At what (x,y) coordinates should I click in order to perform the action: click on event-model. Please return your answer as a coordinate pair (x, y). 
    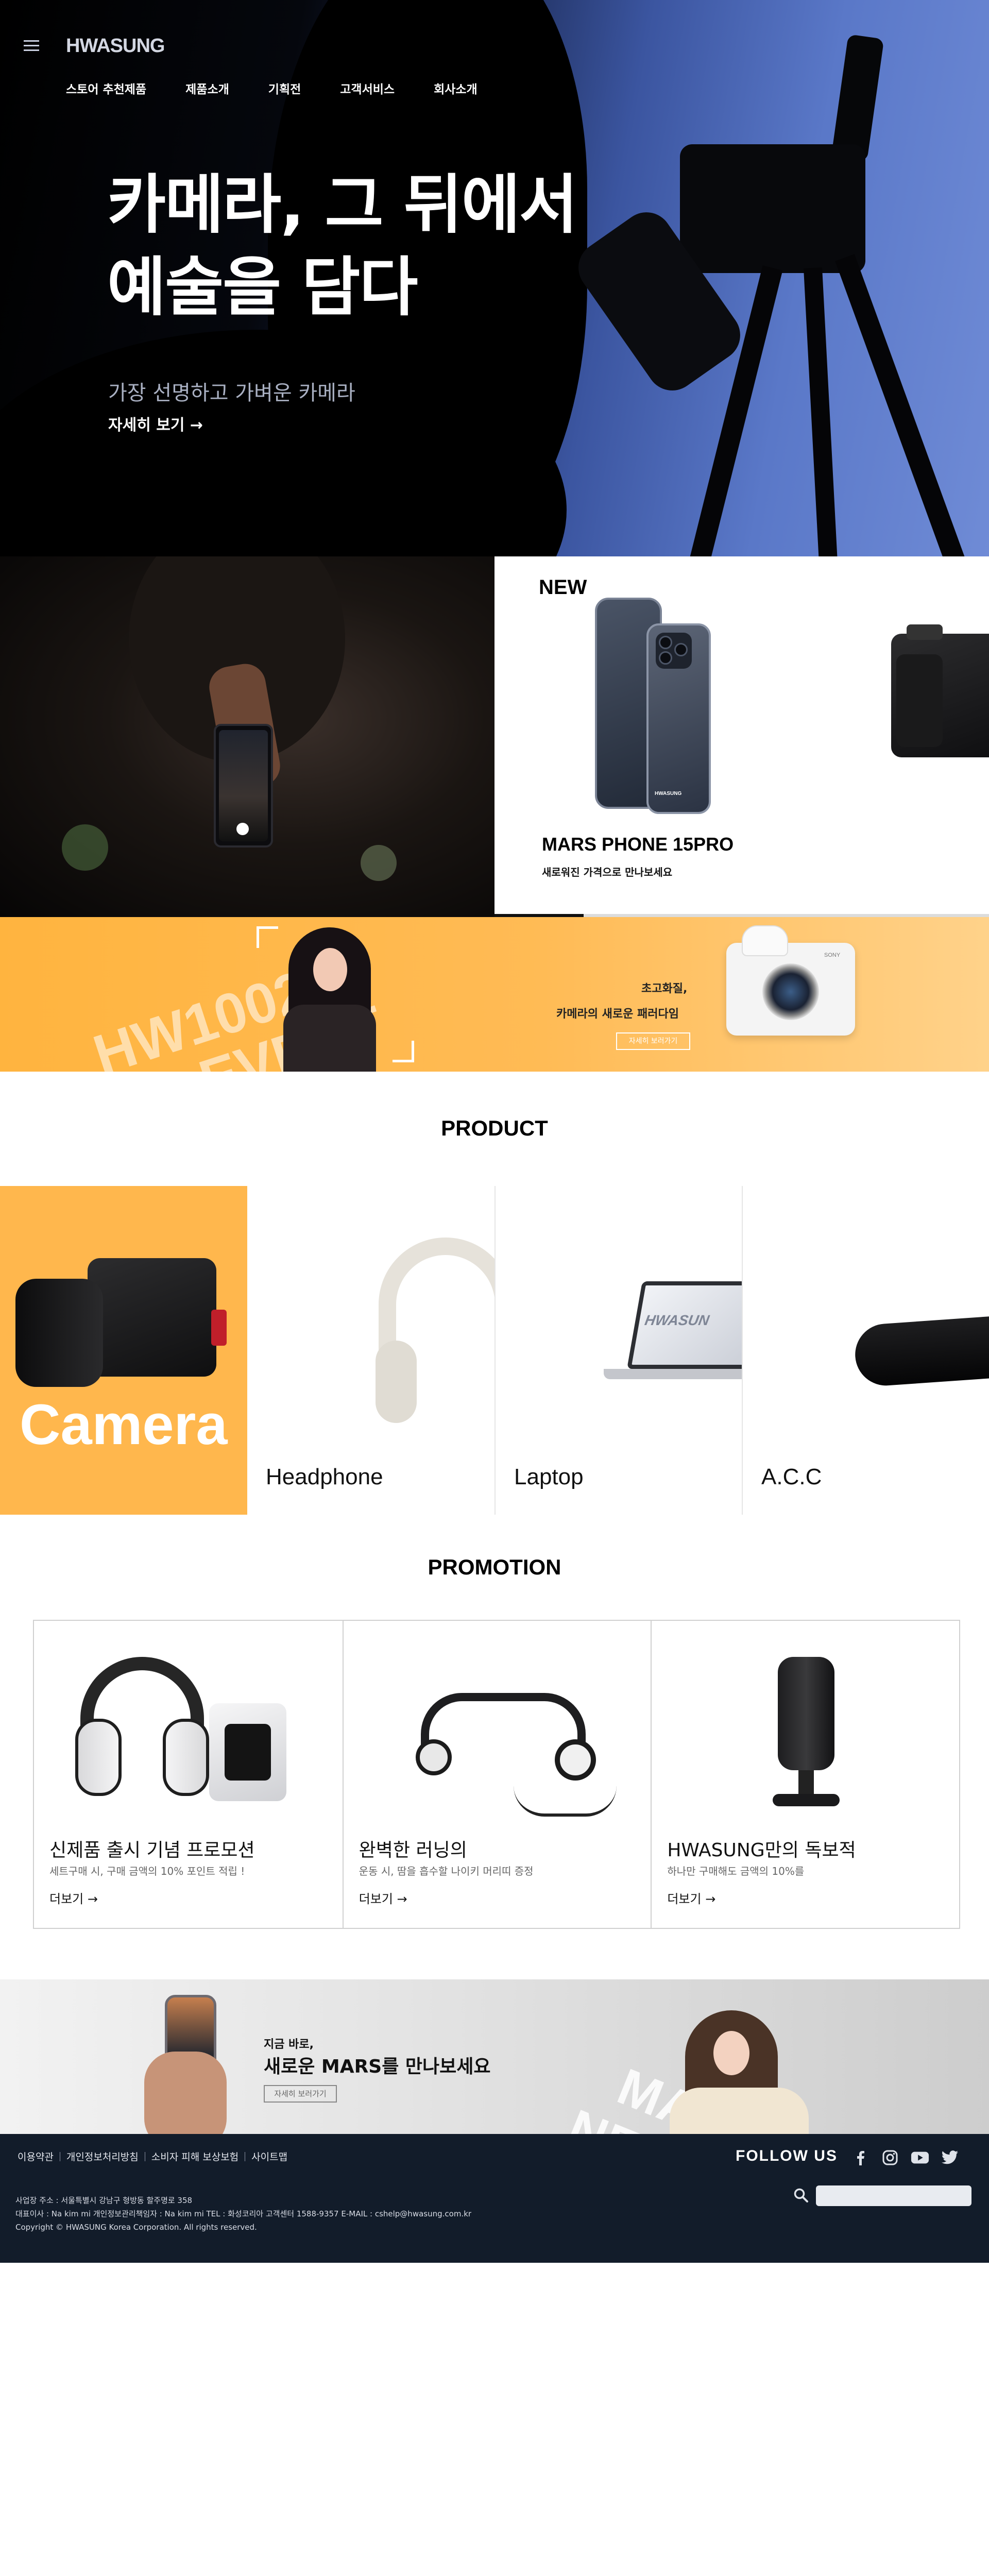
    Looking at the image, I should click on (329, 999).